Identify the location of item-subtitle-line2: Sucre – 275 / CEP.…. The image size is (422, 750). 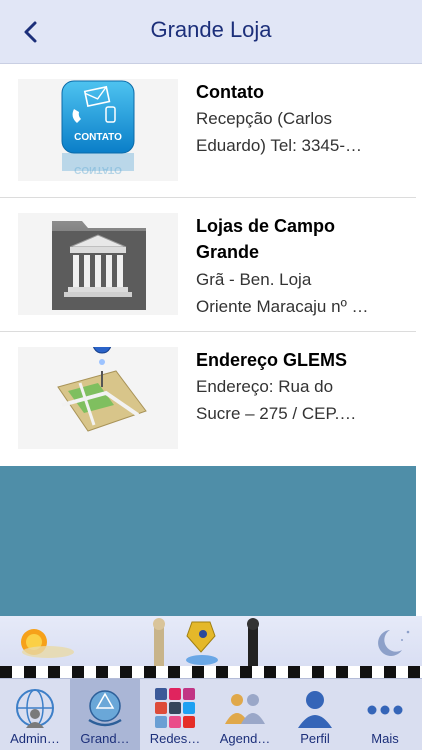
(276, 413).